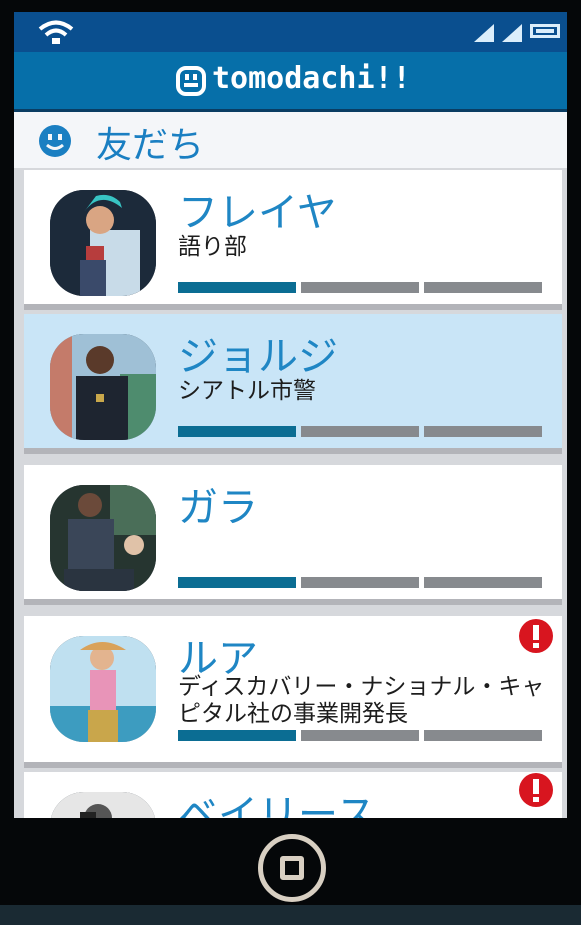  I want to click on section-header: 友だち, so click(290, 140).